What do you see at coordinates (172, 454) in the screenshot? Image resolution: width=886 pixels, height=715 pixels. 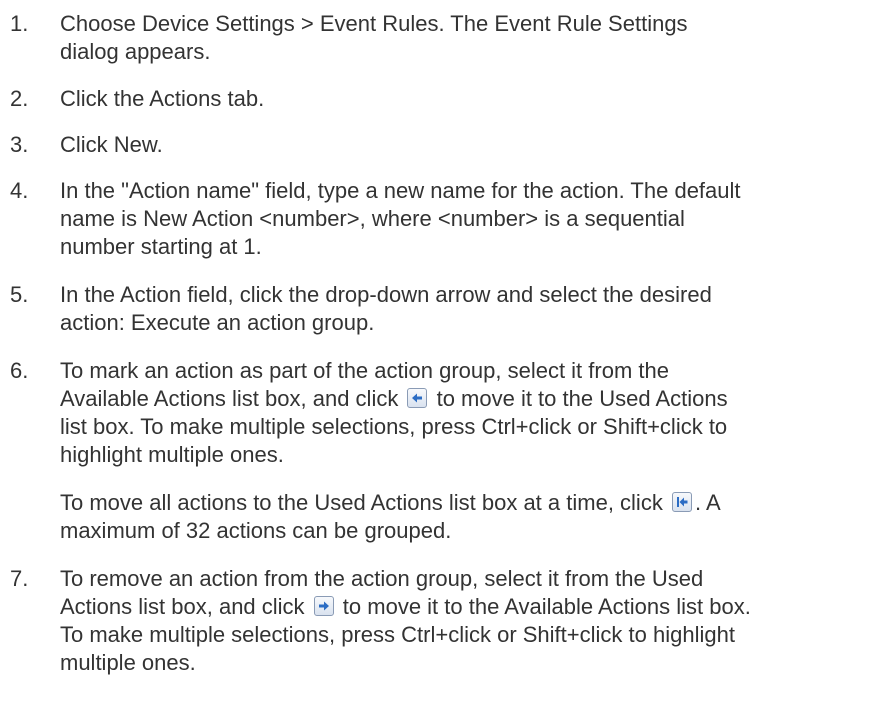 I see `step-text: highlight multiple ones.` at bounding box center [172, 454].